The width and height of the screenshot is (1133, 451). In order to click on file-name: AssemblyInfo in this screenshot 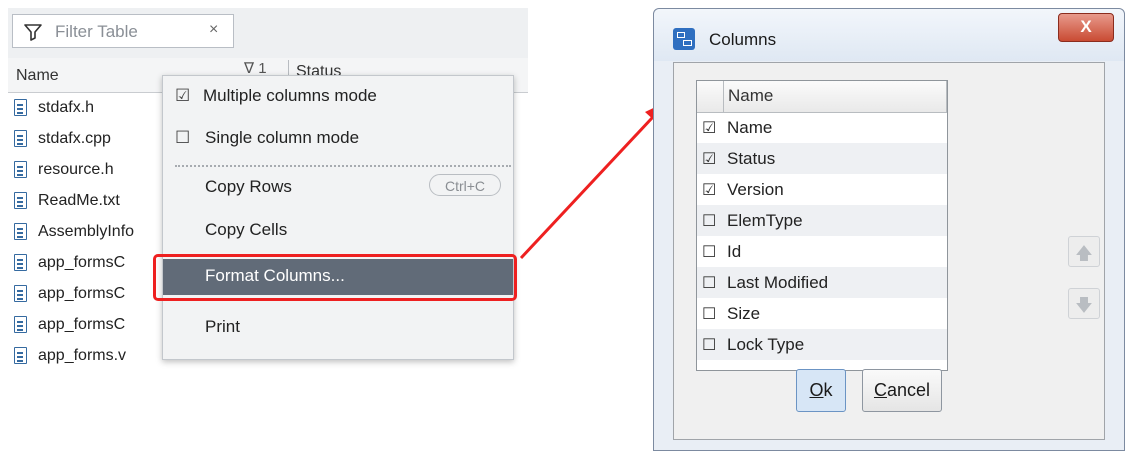, I will do `click(86, 231)`.